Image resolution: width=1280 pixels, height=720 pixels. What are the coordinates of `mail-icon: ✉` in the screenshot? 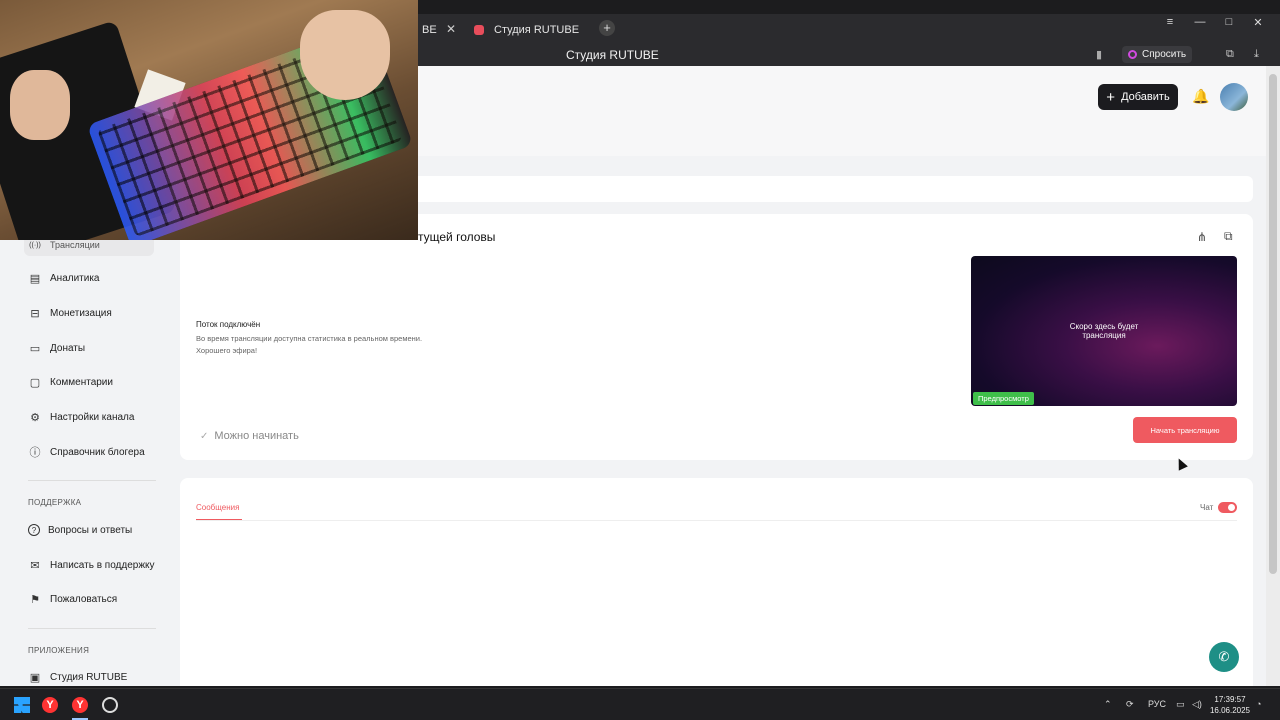 It's located at (35, 565).